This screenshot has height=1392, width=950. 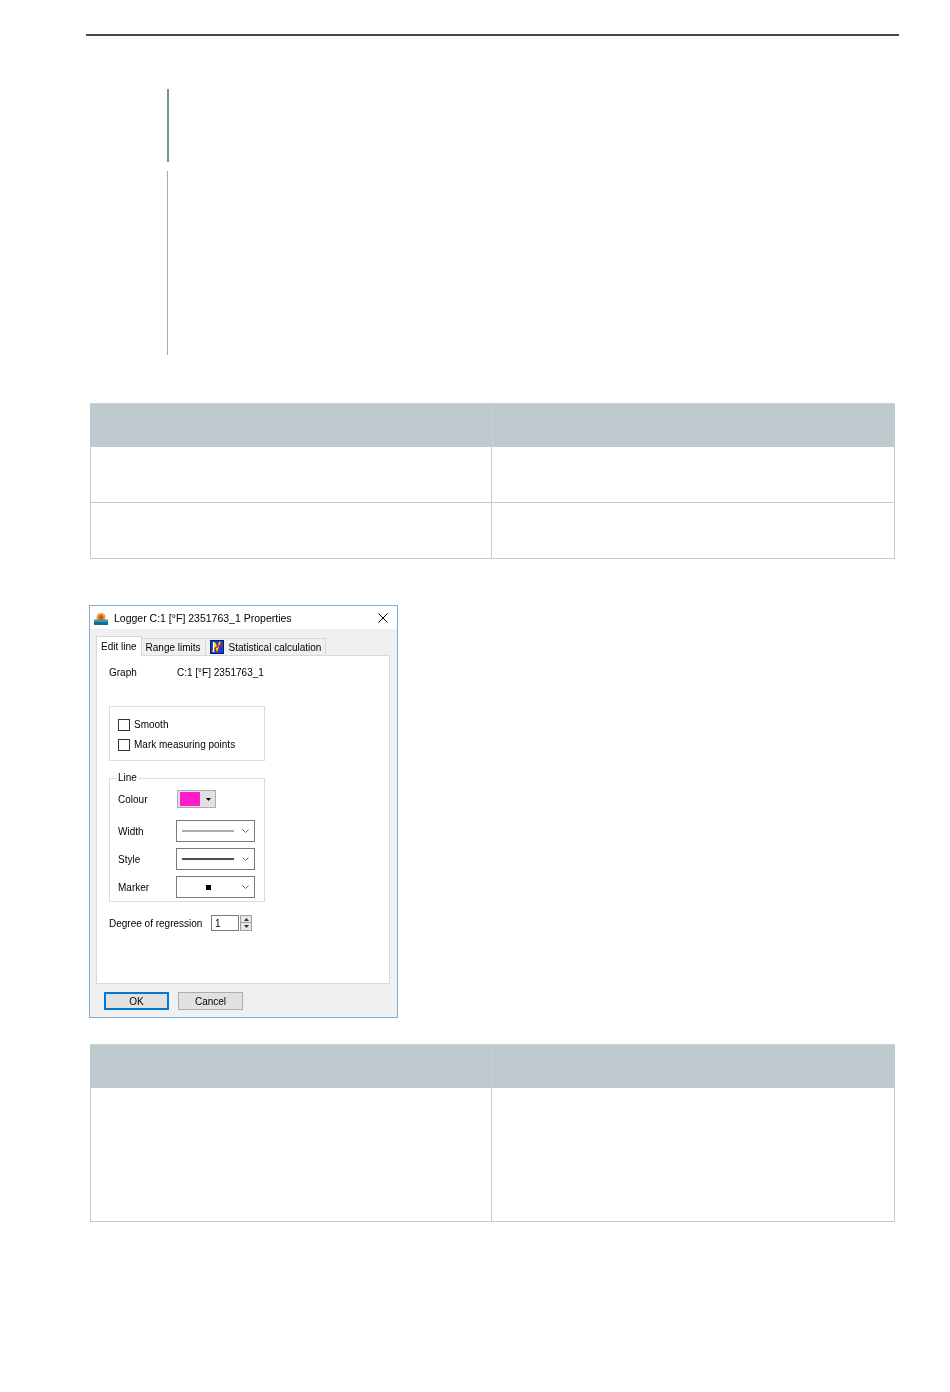 What do you see at coordinates (123, 672) in the screenshot?
I see `field-label: Graph` at bounding box center [123, 672].